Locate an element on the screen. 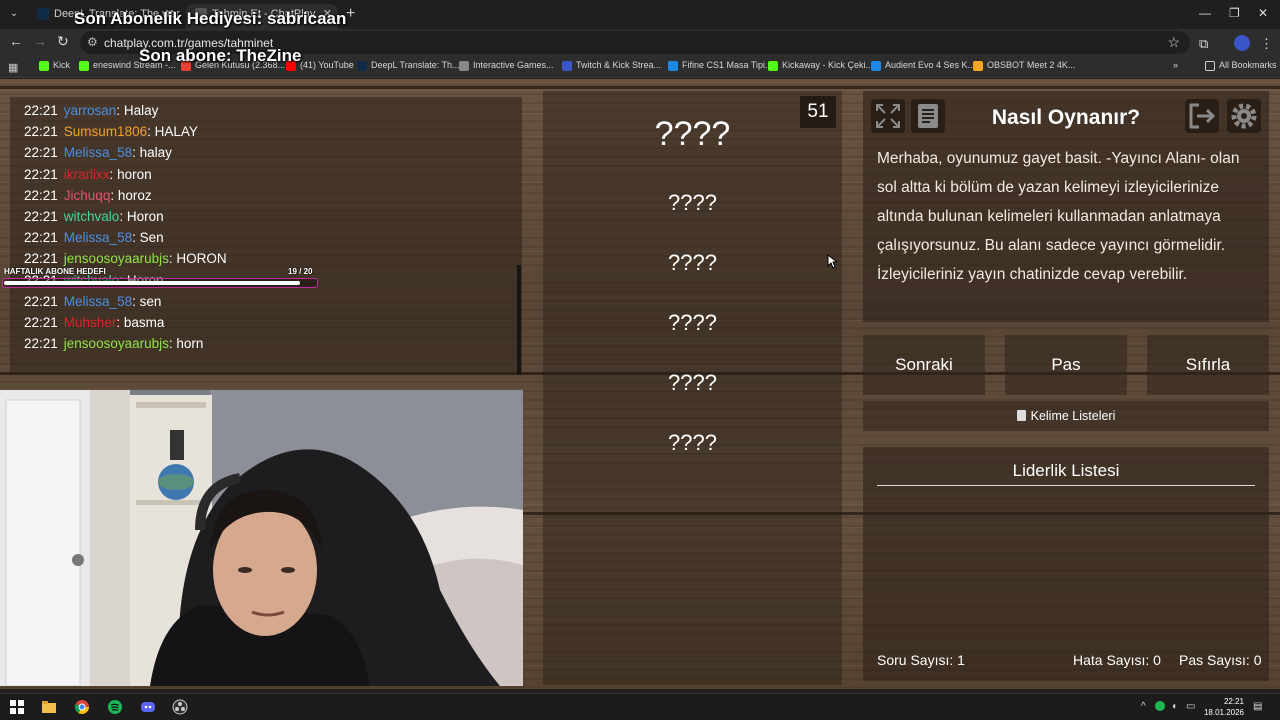 Image resolution: width=1280 pixels, height=720 pixels. site-info-icon: ⚙ is located at coordinates (92, 42).